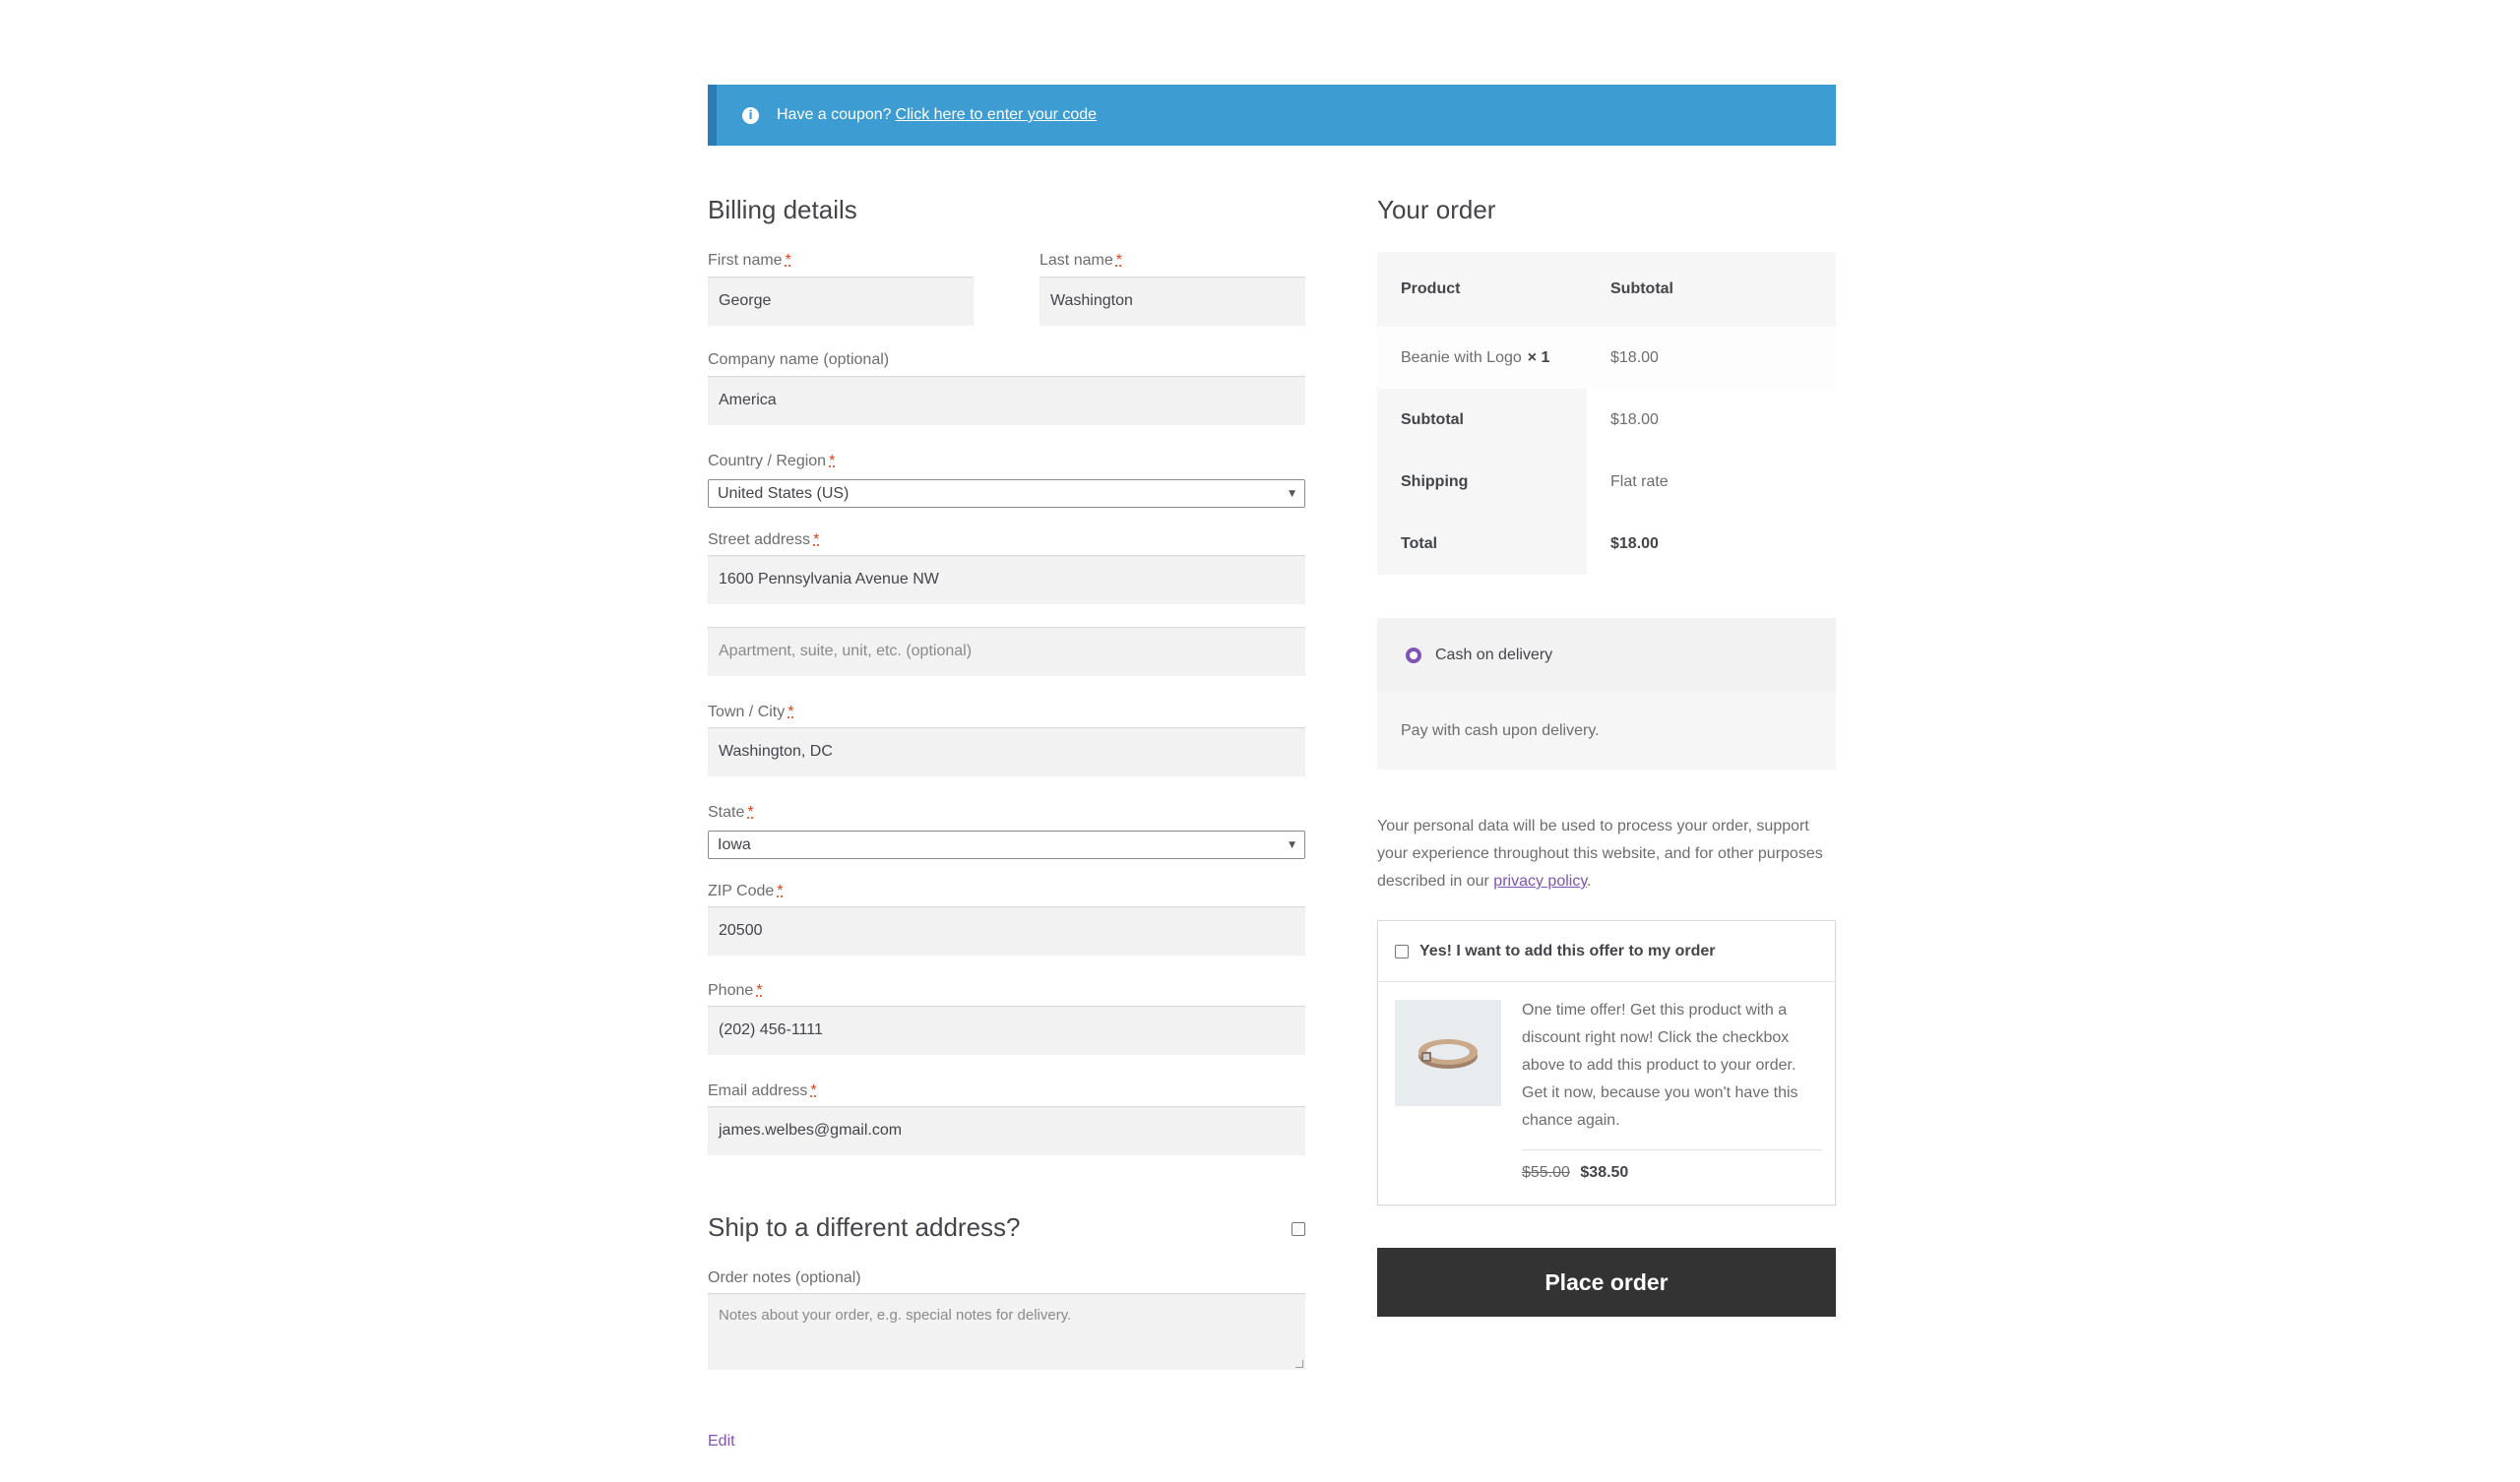 The image size is (2520, 1482). Describe the element at coordinates (1711, 482) in the screenshot. I see `shipping-value: Flat rate` at that location.